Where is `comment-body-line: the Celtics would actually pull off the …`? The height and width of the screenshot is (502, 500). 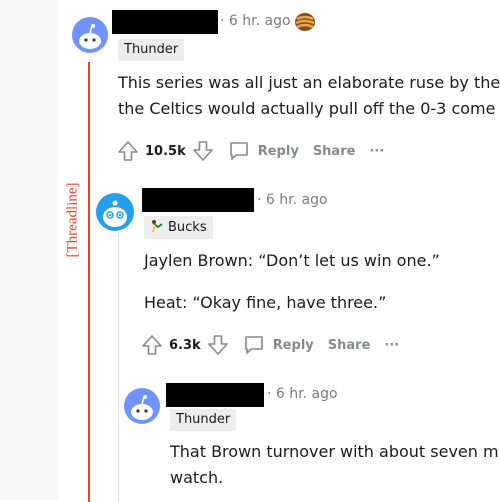
comment-body-line: the Celtics would actually pull off the … is located at coordinates (307, 108).